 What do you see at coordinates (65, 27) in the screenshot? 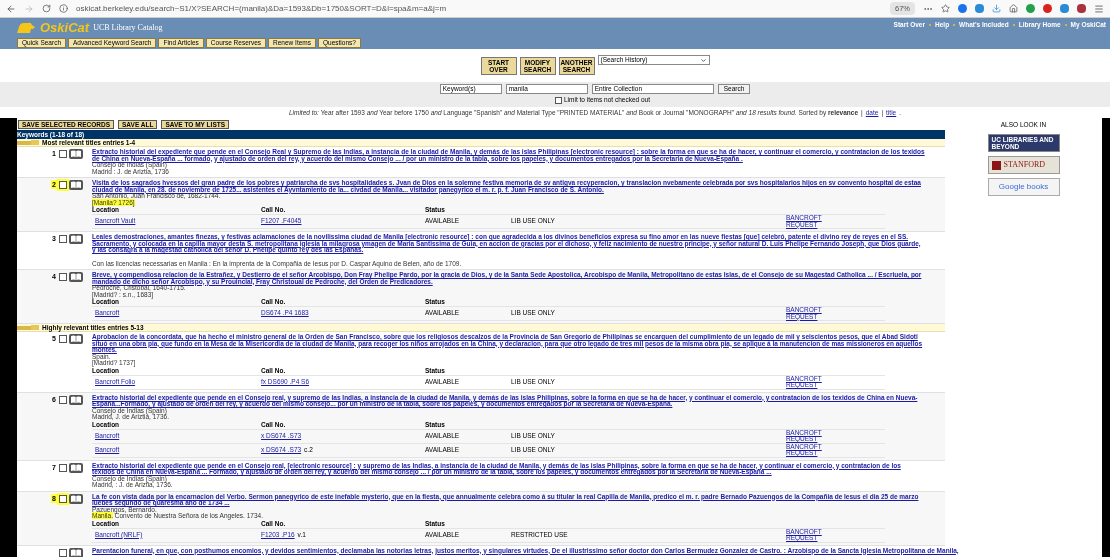
I see `logo-text: OskiCat` at bounding box center [65, 27].